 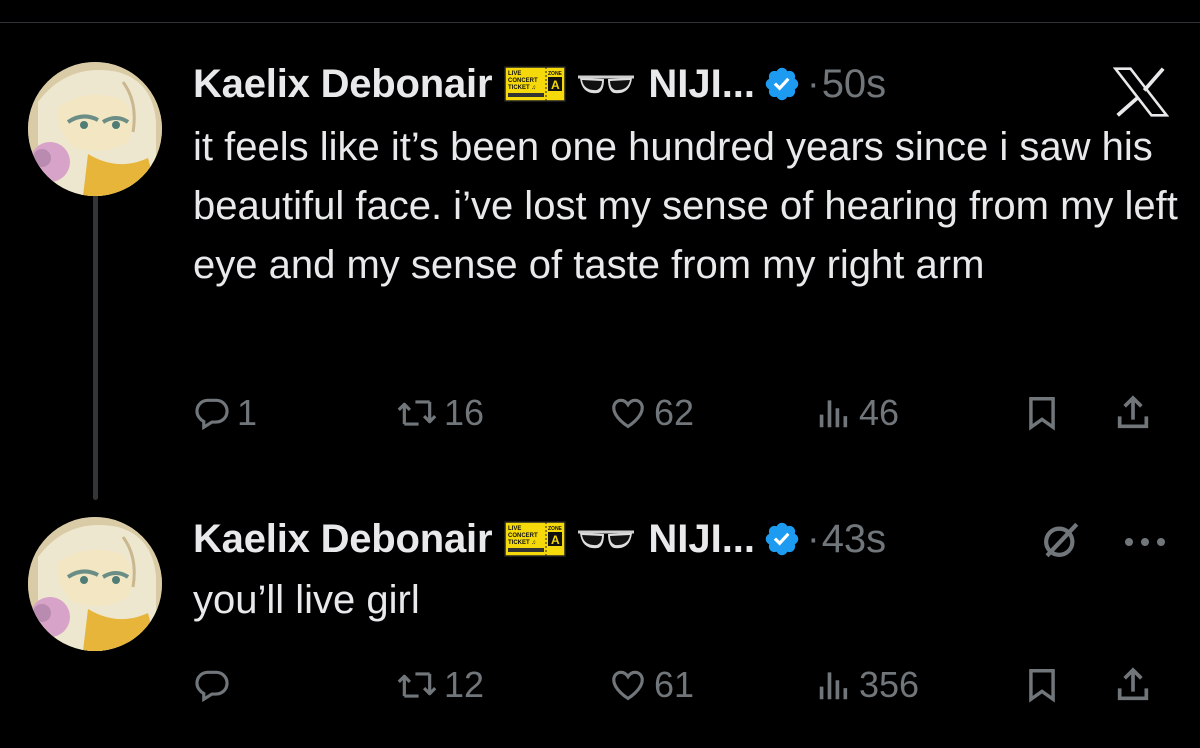 What do you see at coordinates (440, 685) in the screenshot?
I see `repost-button: 12` at bounding box center [440, 685].